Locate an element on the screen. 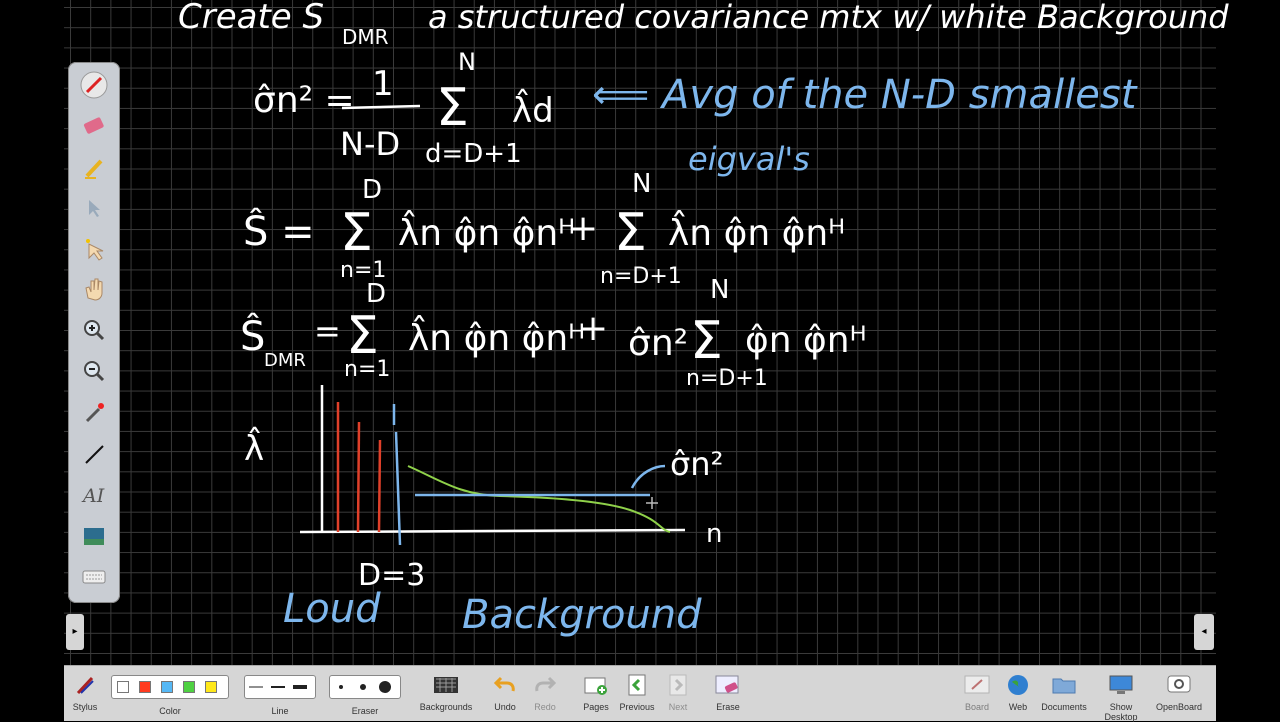 The width and height of the screenshot is (1280, 722). left-panel-toggle: ▸ is located at coordinates (75, 632).